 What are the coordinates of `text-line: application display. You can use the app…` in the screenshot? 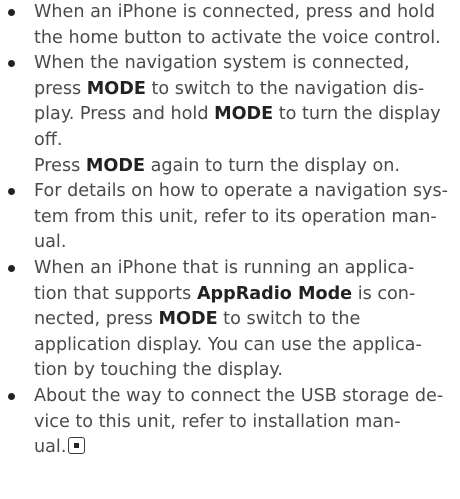 It's located at (228, 344).